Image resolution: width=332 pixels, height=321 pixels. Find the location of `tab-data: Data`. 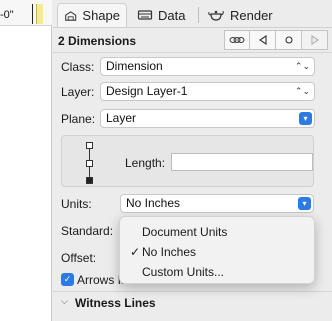

tab-data: Data is located at coordinates (161, 15).